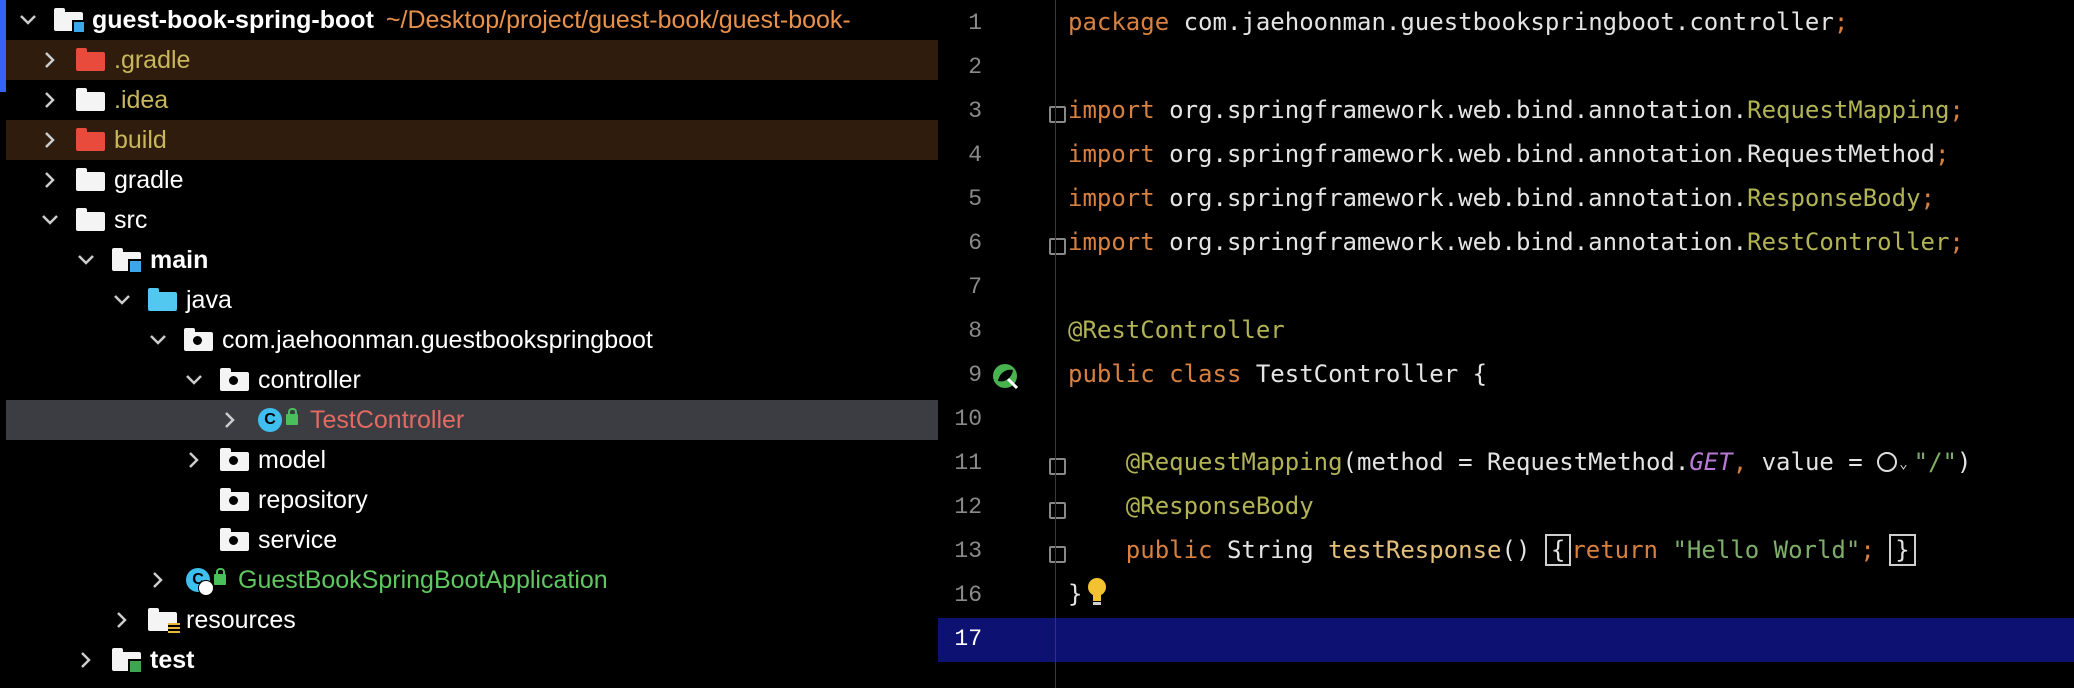 The width and height of the screenshot is (2074, 688). What do you see at coordinates (141, 99) in the screenshot?
I see `tree-item-label: .idea` at bounding box center [141, 99].